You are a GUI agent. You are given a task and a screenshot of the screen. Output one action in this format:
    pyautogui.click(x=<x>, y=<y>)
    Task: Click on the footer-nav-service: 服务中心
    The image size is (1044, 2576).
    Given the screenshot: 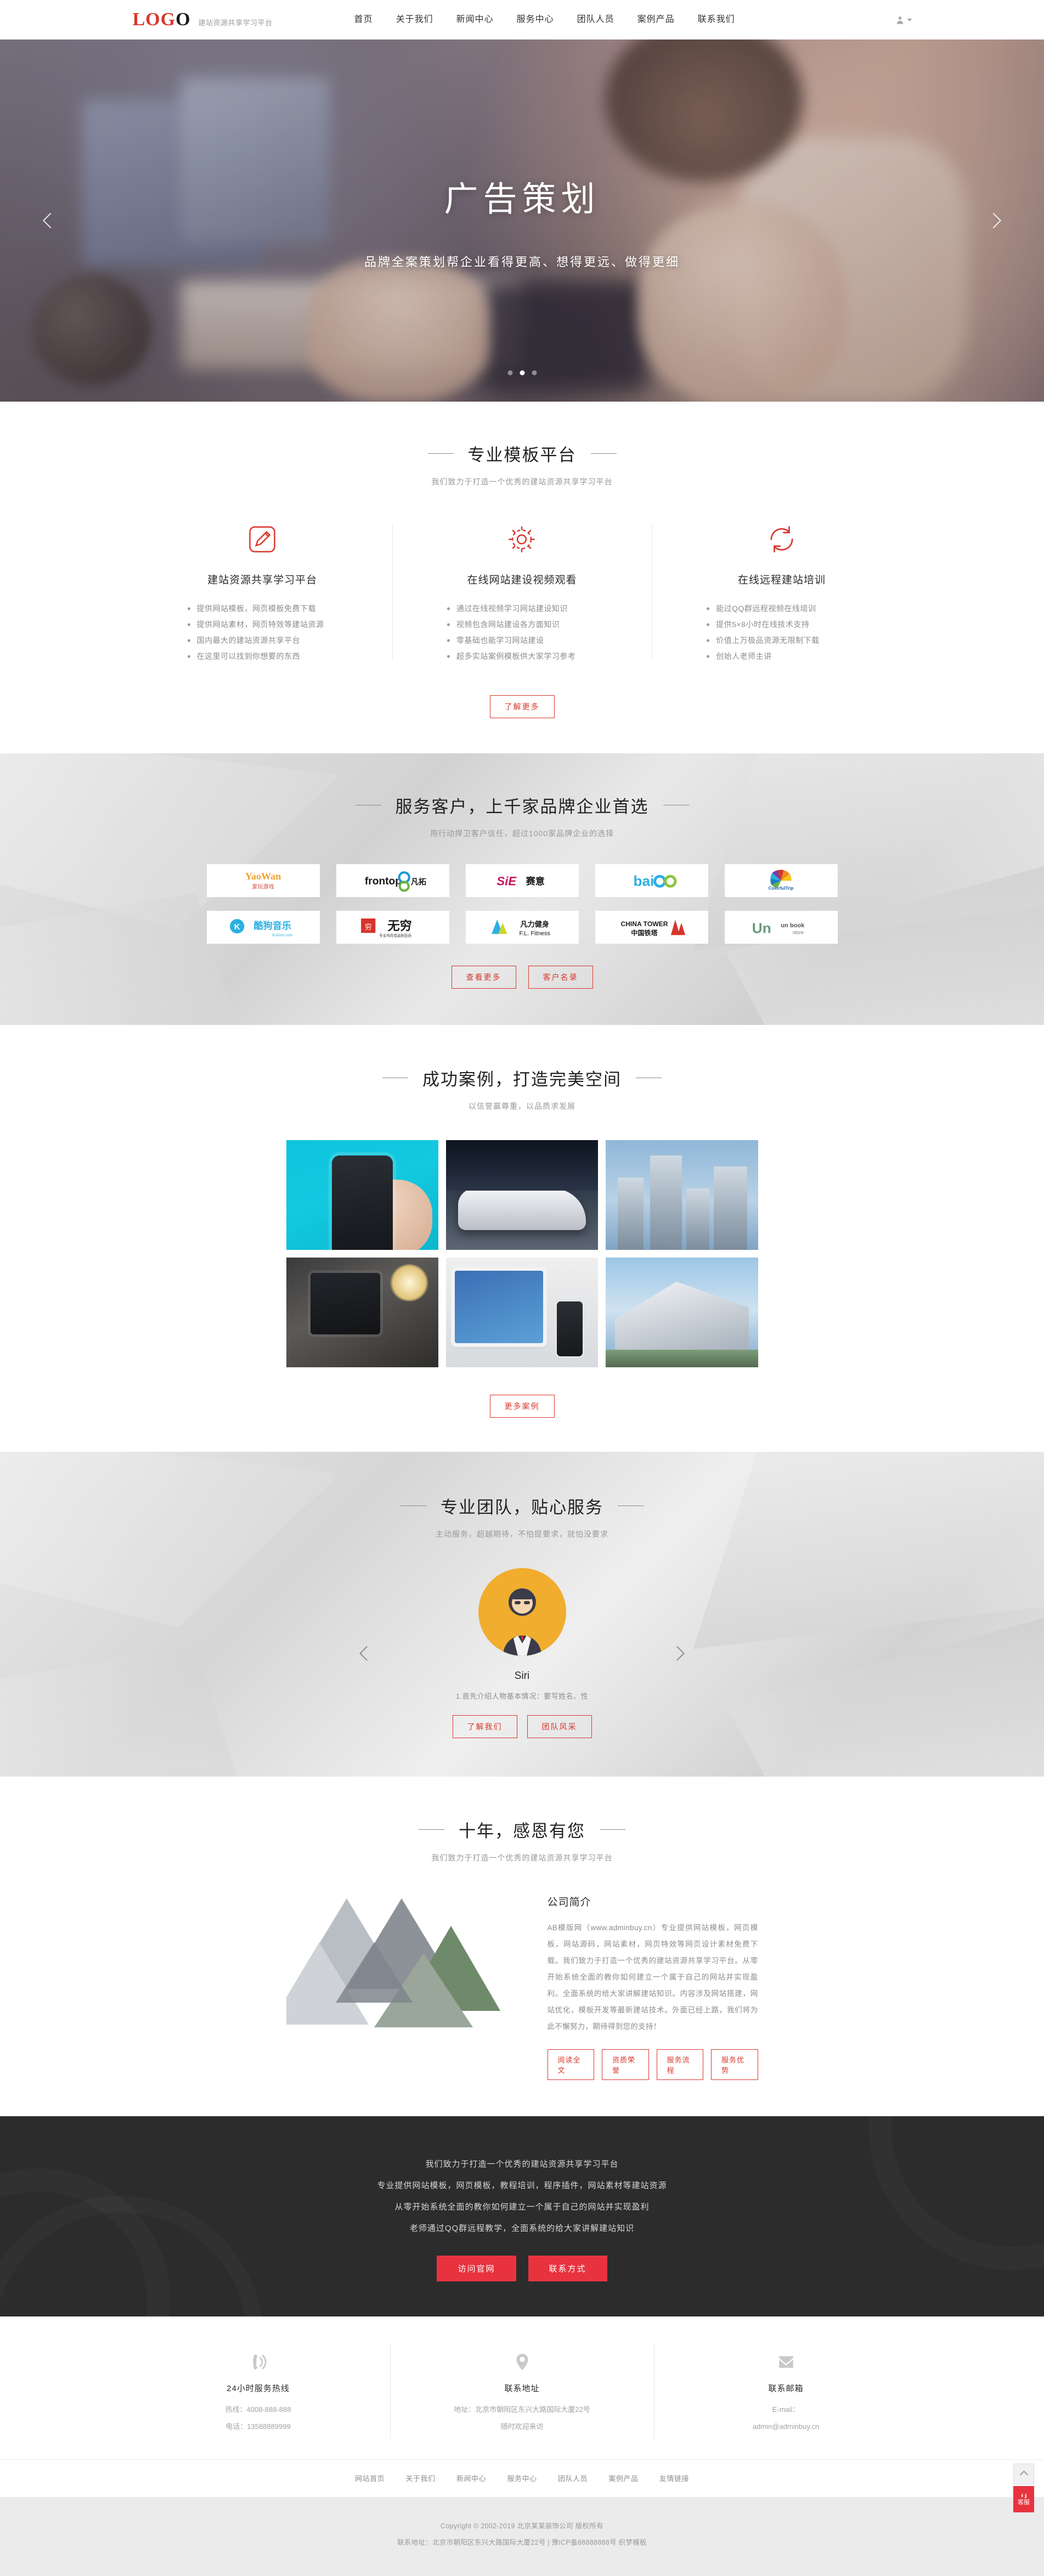 What is the action you would take?
    pyautogui.click(x=522, y=2478)
    